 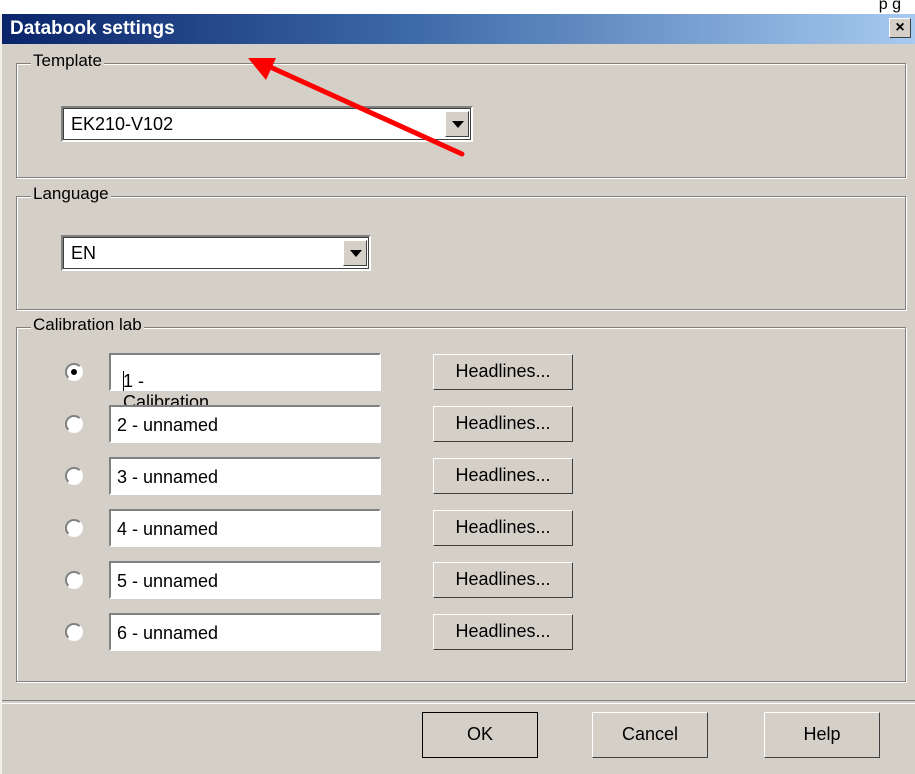 I want to click on radio-selected-dot, so click(x=74, y=372).